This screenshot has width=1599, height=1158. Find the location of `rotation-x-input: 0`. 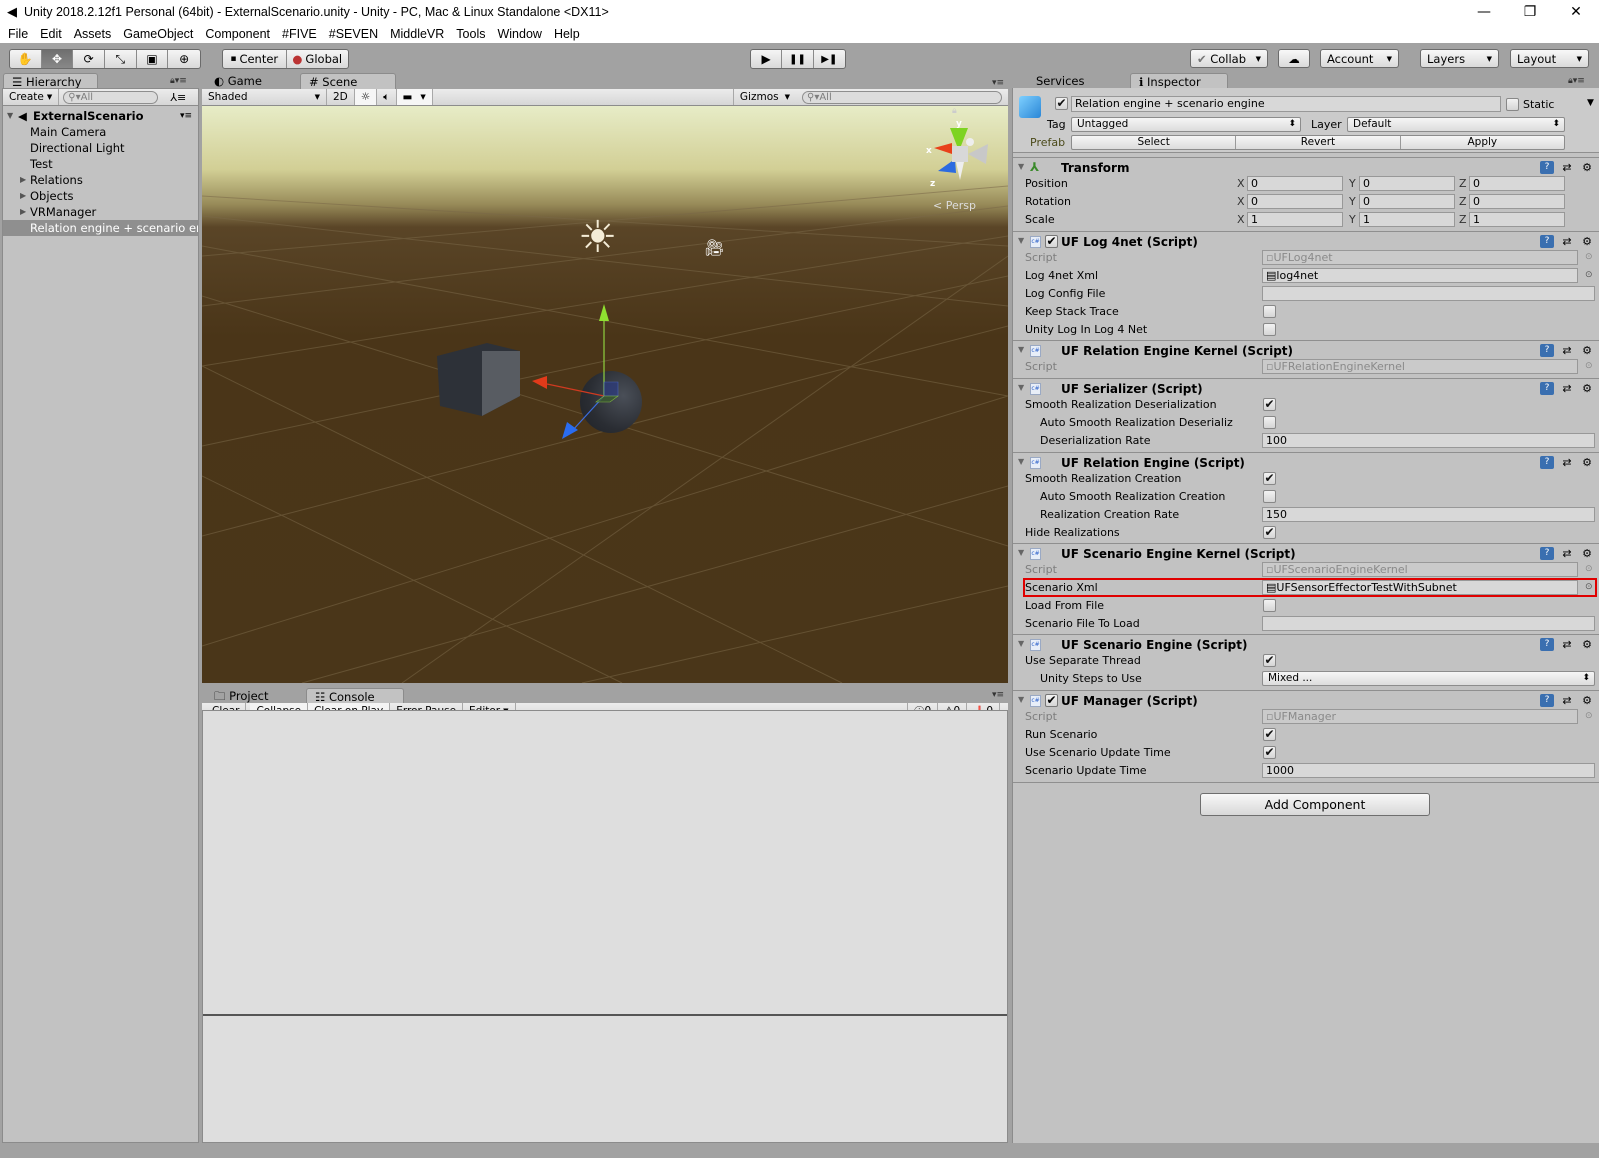

rotation-x-input: 0 is located at coordinates (1295, 201).